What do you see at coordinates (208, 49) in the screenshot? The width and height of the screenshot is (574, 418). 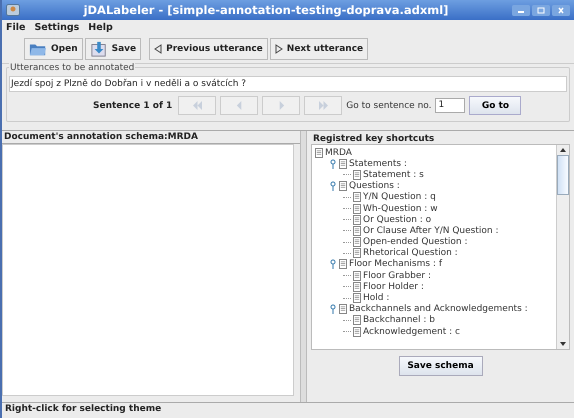 I see `toolbar-button: Previous utterance` at bounding box center [208, 49].